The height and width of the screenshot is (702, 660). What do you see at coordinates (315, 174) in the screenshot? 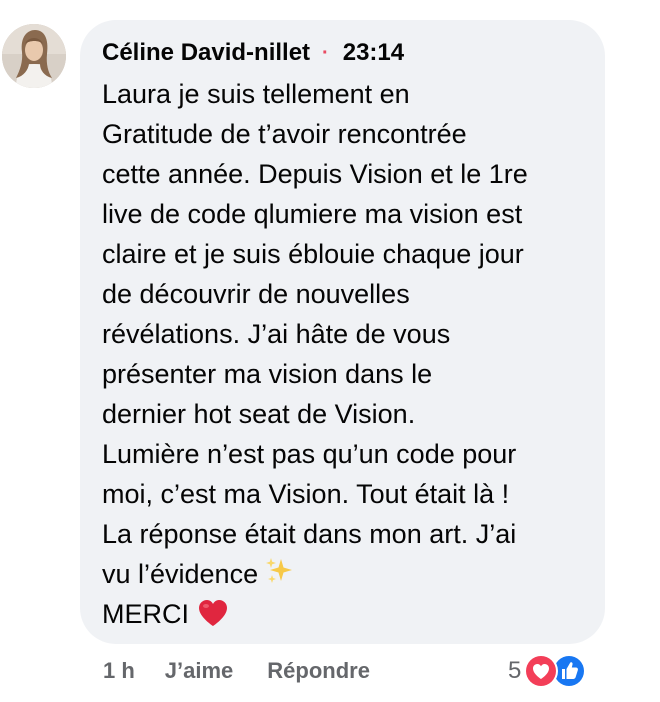
I see `comment-line: cette année. Depuis Vision et le 1re` at bounding box center [315, 174].